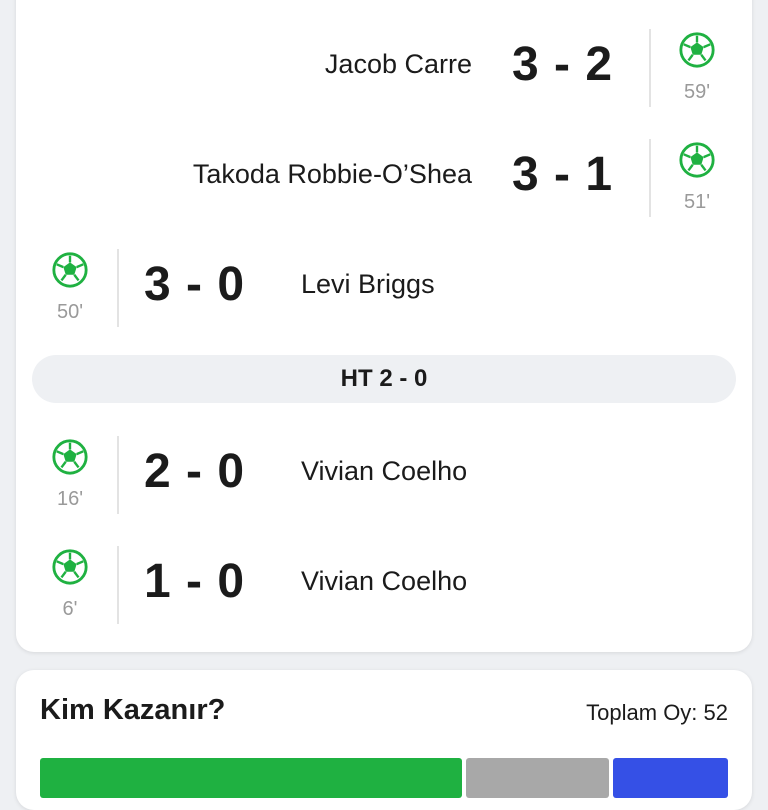 This screenshot has width=768, height=810. I want to click on goal-minute: 59', so click(697, 92).